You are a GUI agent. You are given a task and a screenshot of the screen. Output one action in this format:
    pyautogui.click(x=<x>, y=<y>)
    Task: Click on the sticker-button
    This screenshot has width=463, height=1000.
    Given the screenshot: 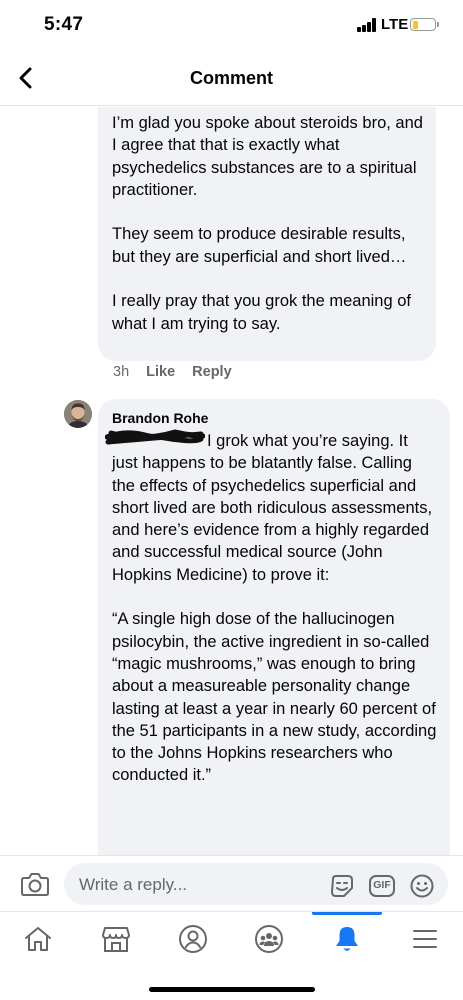 What is the action you would take?
    pyautogui.click(x=342, y=886)
    